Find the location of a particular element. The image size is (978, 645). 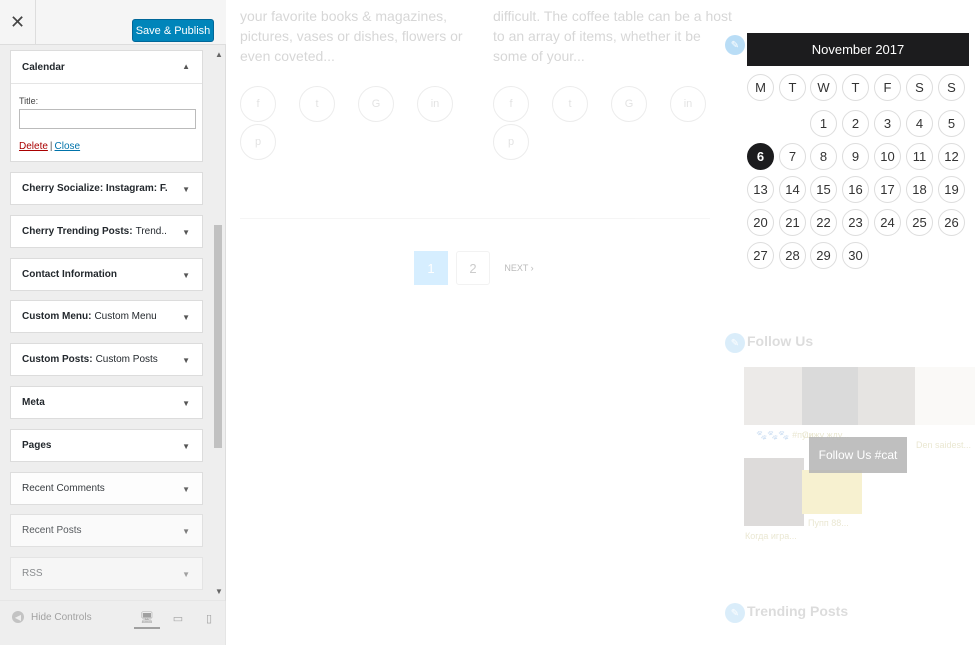

desktop-preview-icon: 🖥 is located at coordinates (147, 618).